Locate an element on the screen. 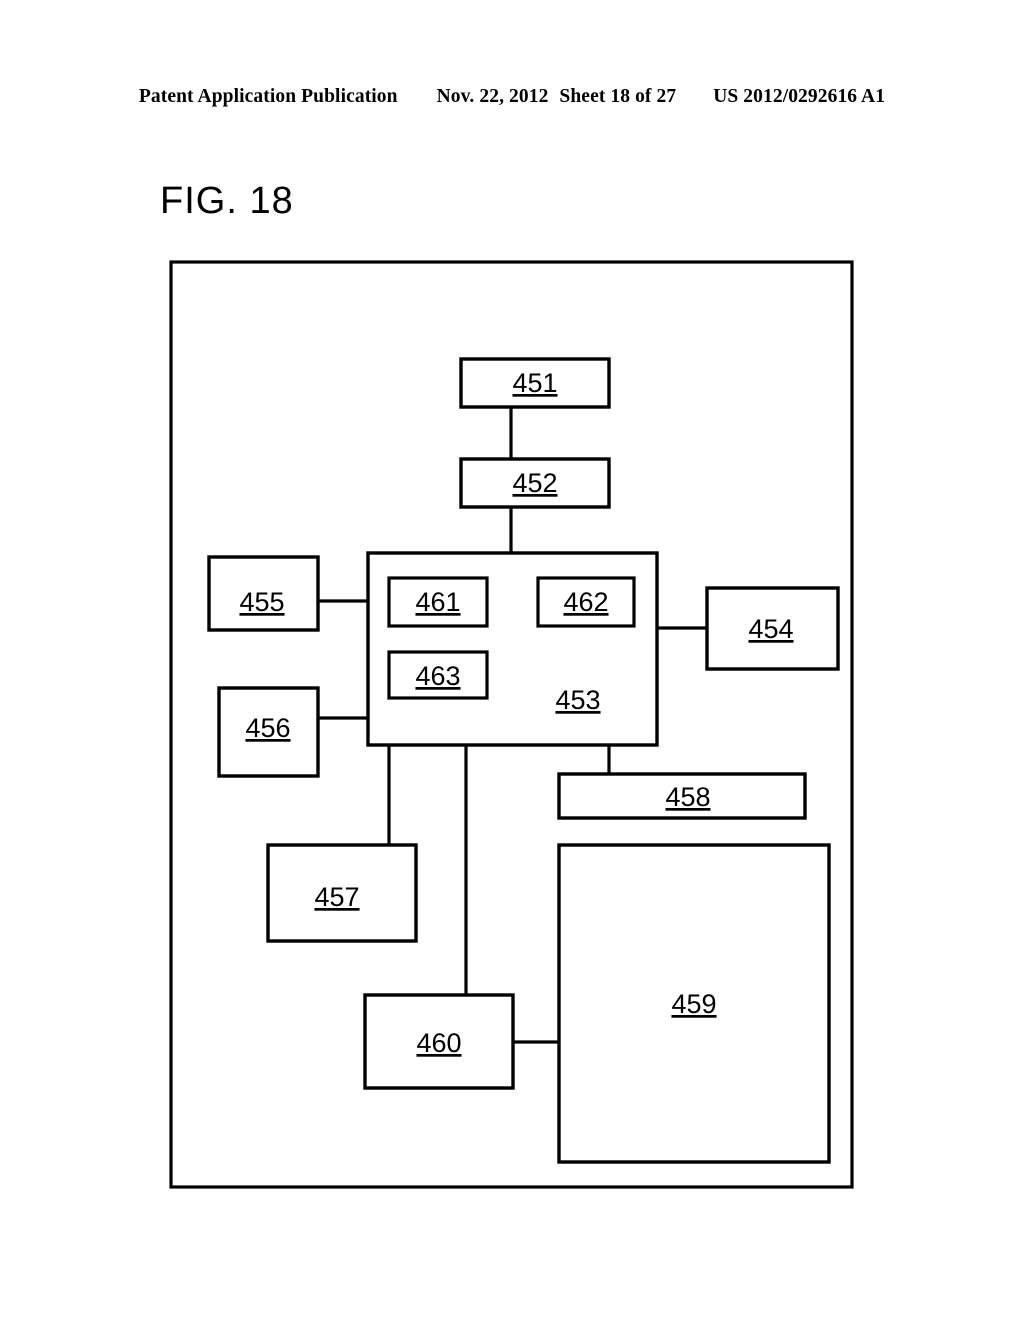 This screenshot has width=1024, height=1320. block-463-label: 463 is located at coordinates (437, 676).